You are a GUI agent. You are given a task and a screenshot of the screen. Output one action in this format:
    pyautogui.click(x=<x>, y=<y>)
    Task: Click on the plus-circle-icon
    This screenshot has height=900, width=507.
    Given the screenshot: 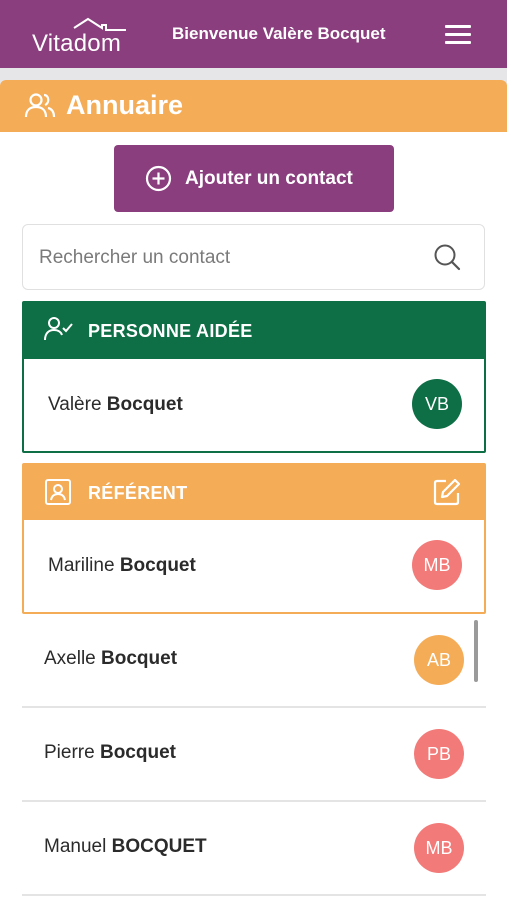 What is the action you would take?
    pyautogui.click(x=158, y=178)
    